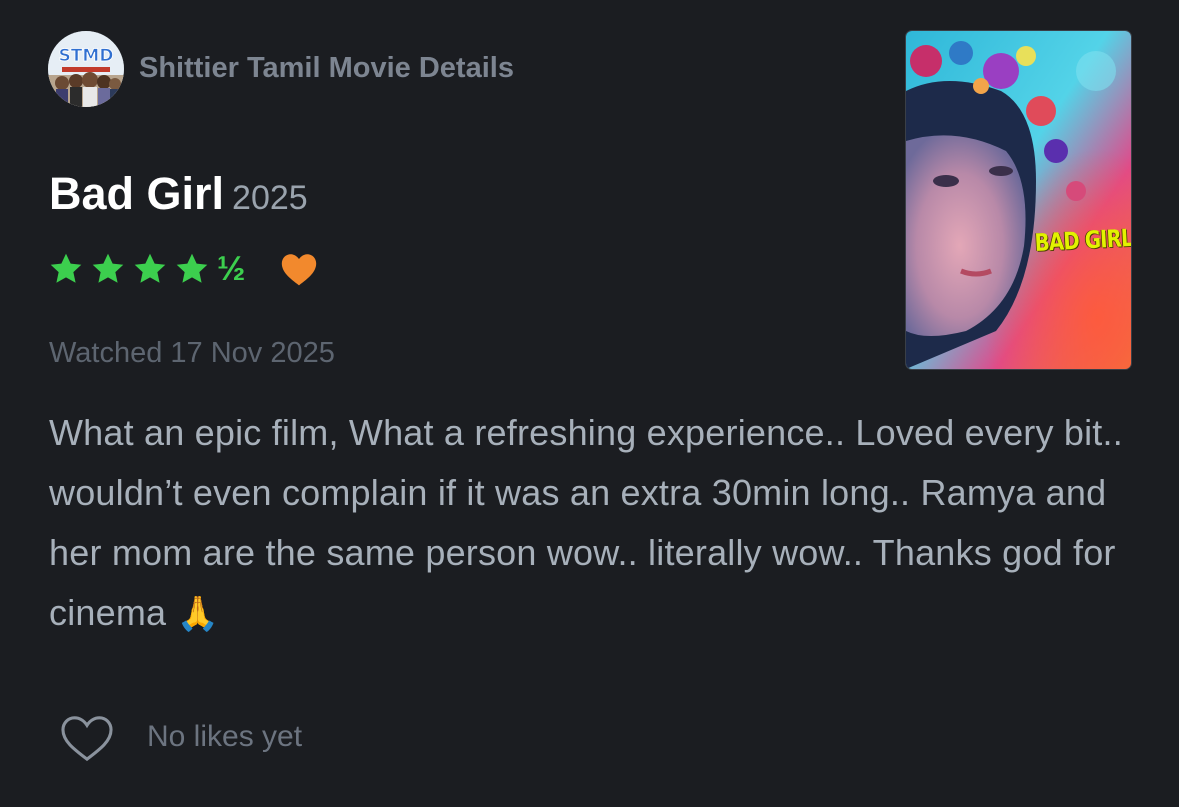 The height and width of the screenshot is (807, 1179). I want to click on author-name: Shittier Tamil Movie Details, so click(326, 68).